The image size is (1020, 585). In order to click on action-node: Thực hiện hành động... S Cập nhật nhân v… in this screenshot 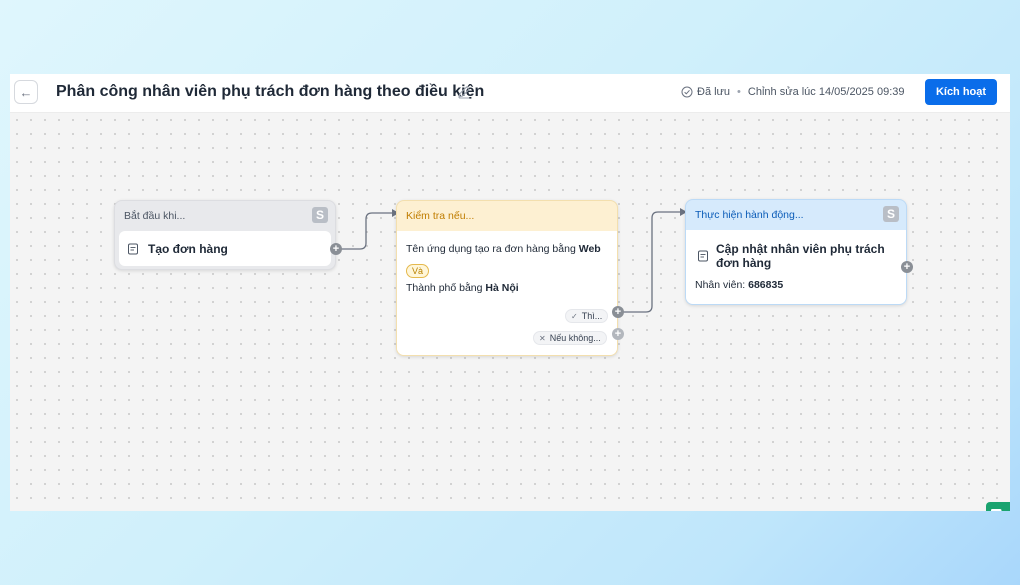, I will do `click(796, 252)`.